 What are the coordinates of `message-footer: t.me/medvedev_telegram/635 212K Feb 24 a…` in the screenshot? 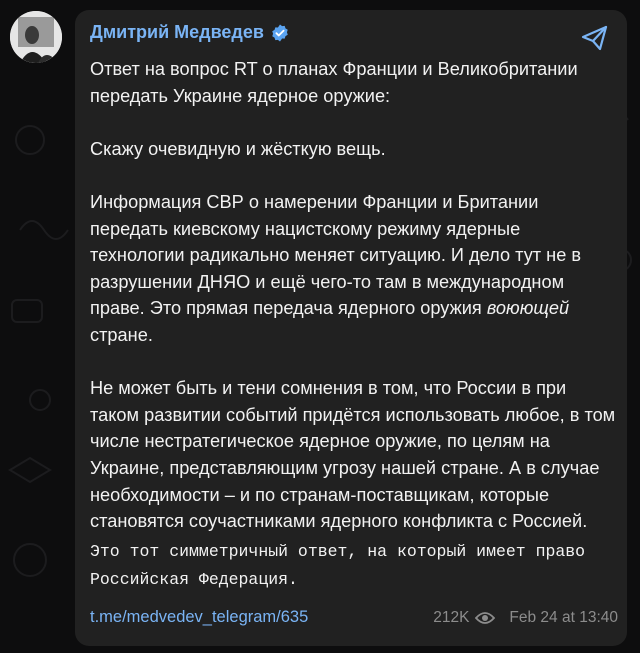 It's located at (354, 617).